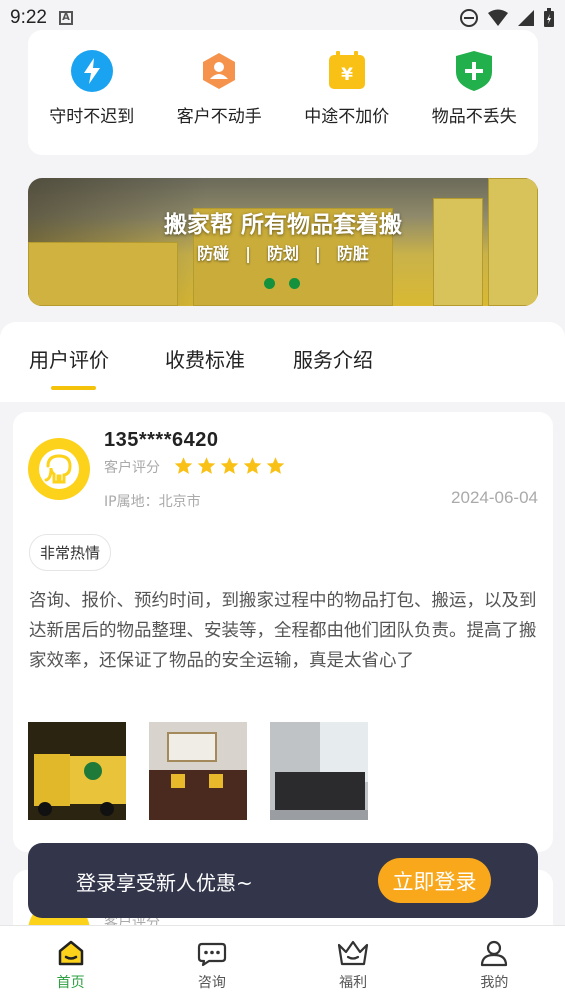 The height and width of the screenshot is (1004, 565). Describe the element at coordinates (77, 771) in the screenshot. I see `review-photo-truck` at that location.